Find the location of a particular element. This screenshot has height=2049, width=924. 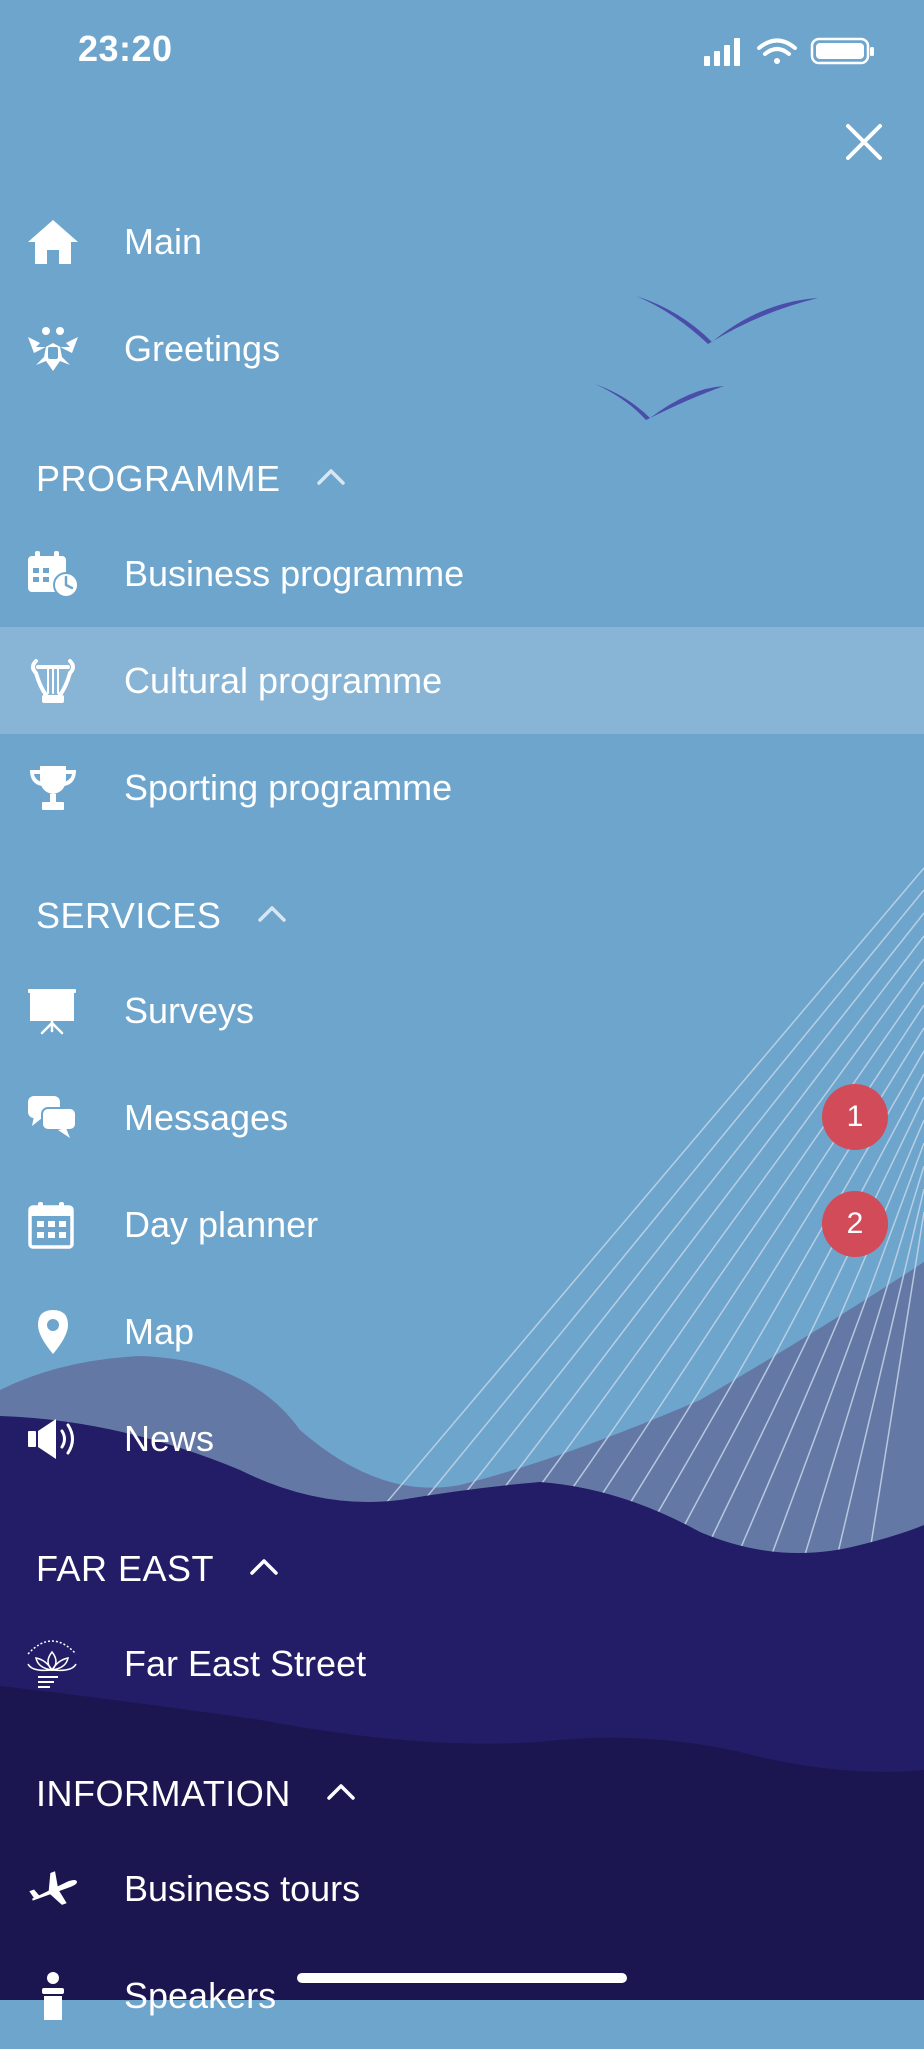

menu-item-label: Surveys is located at coordinates (189, 1010).